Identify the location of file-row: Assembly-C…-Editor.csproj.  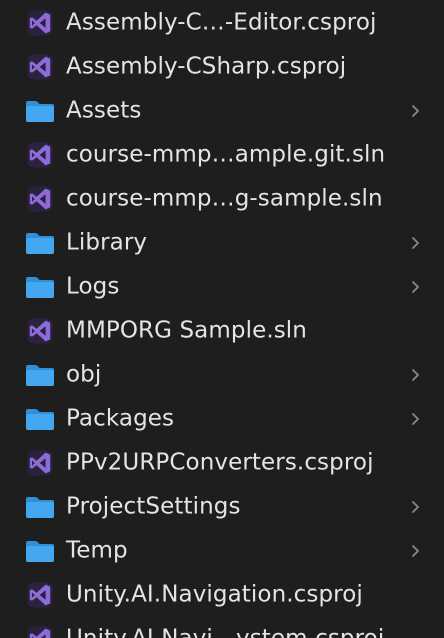
(222, 23).